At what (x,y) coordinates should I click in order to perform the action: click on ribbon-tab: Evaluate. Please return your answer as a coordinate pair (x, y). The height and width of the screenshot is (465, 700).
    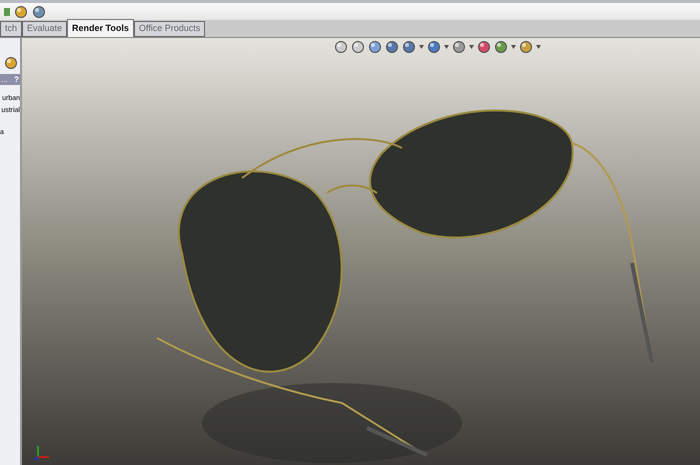
    Looking at the image, I should click on (45, 29).